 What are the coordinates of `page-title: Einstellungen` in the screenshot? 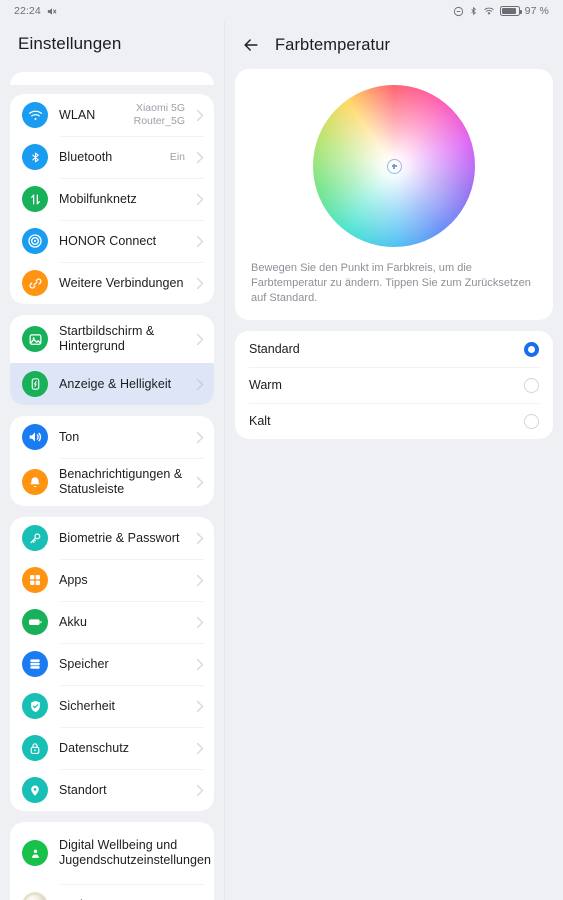 It's located at (70, 43).